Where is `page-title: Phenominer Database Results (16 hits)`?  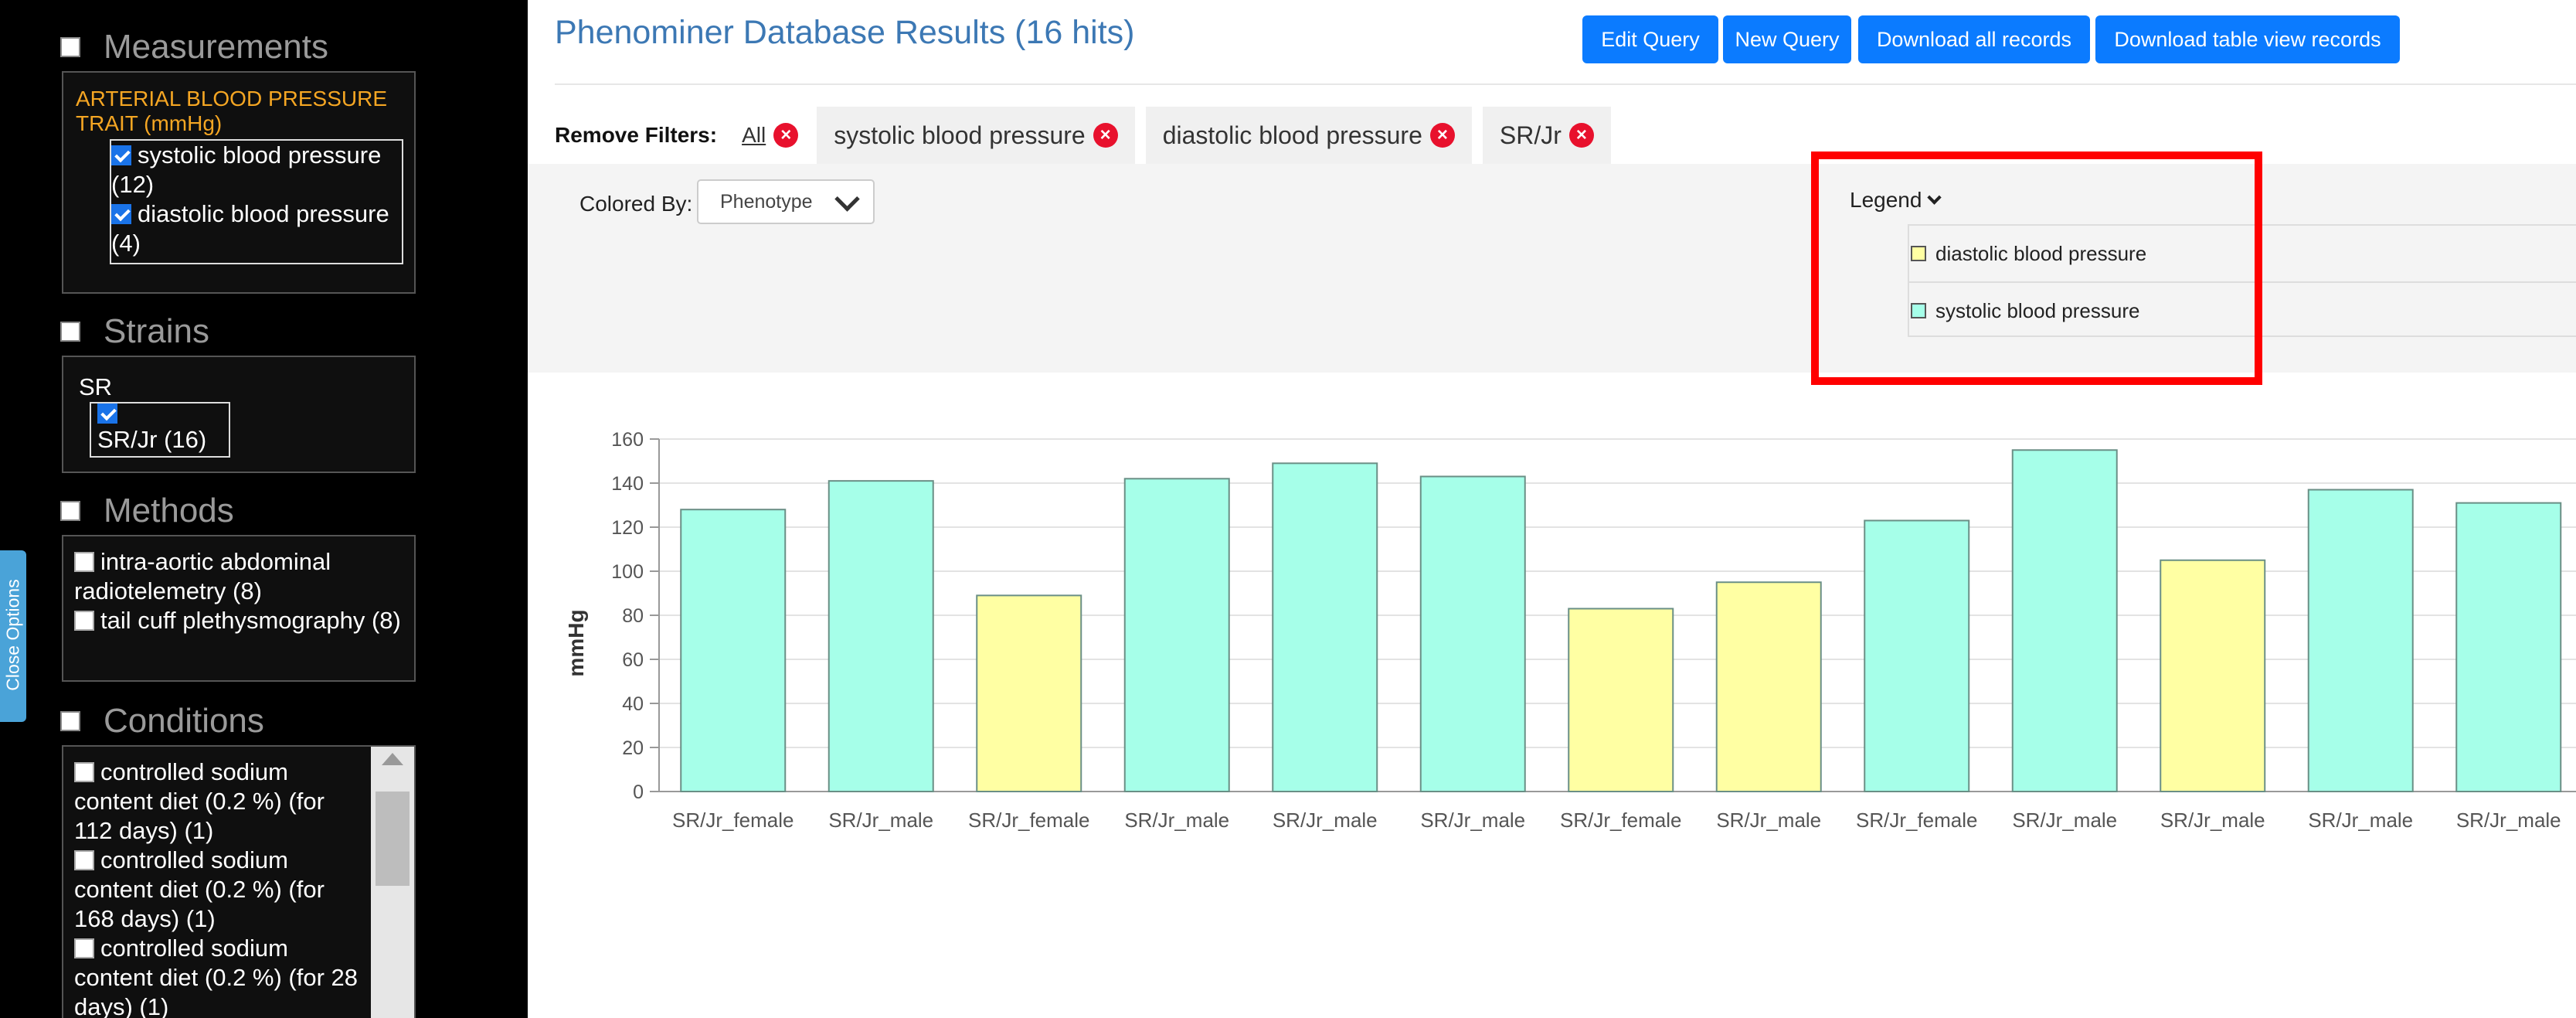
page-title: Phenominer Database Results (16 hits) is located at coordinates (845, 33).